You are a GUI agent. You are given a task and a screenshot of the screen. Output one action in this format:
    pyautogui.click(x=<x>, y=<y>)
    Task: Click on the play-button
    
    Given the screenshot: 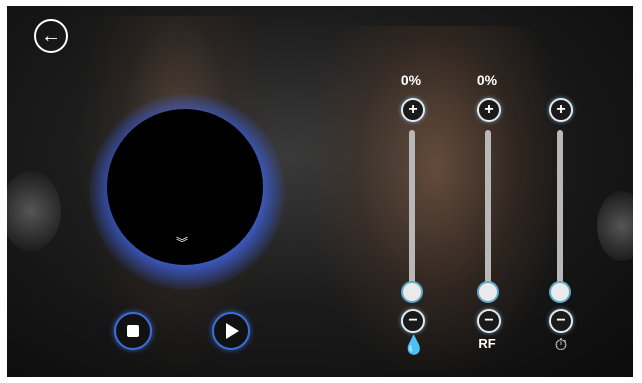 What is the action you would take?
    pyautogui.click(x=231, y=331)
    